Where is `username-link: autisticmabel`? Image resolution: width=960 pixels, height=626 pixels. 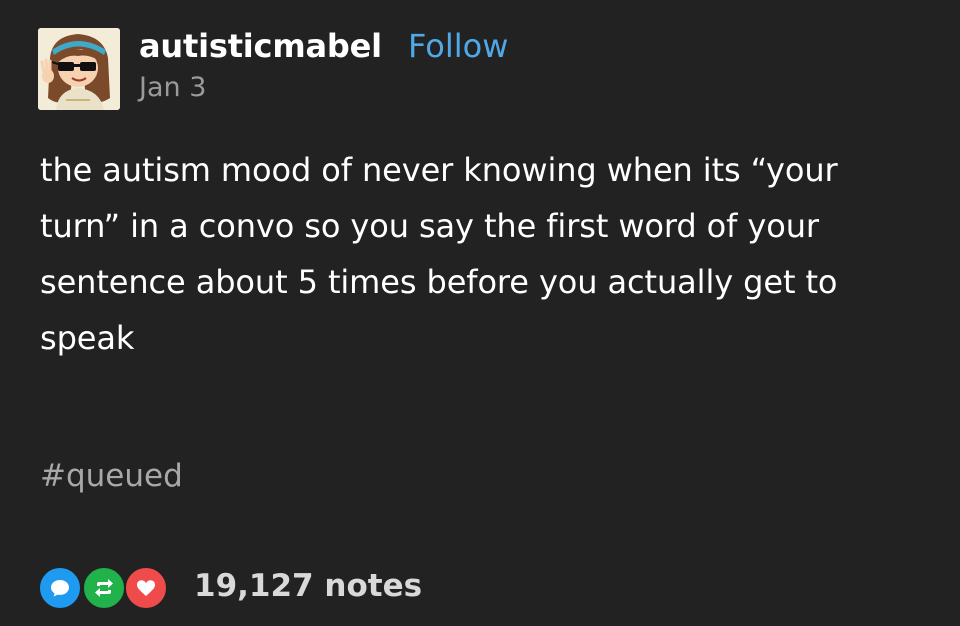 username-link: autisticmabel is located at coordinates (260, 46).